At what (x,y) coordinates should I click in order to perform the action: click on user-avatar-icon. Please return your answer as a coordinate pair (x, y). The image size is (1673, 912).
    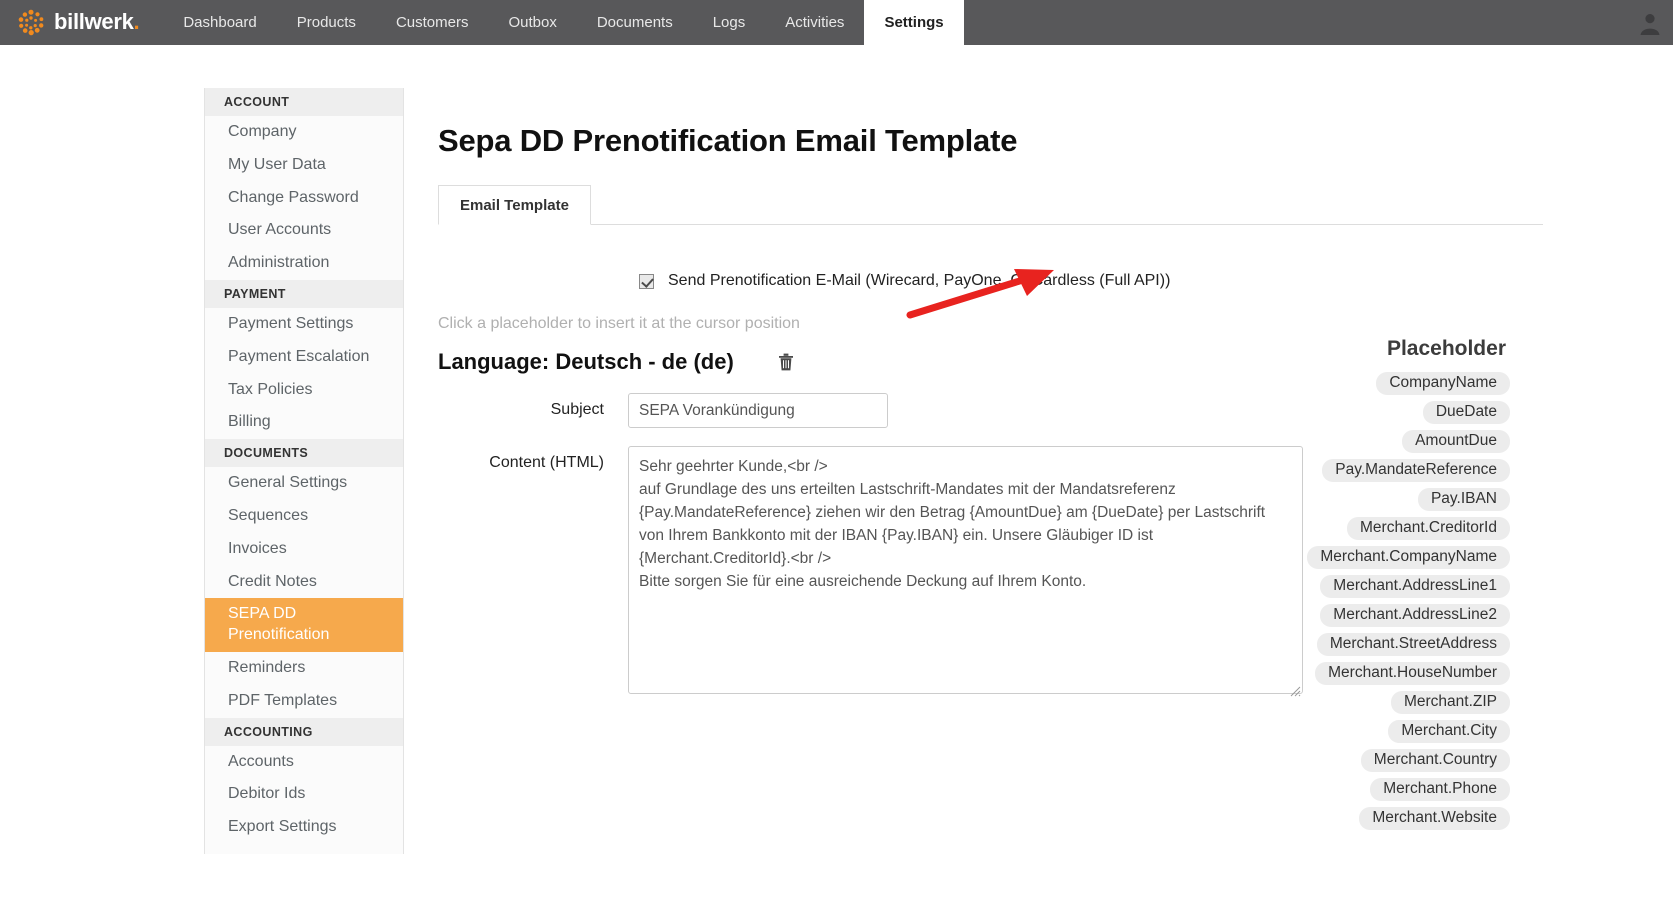
    Looking at the image, I should click on (1650, 23).